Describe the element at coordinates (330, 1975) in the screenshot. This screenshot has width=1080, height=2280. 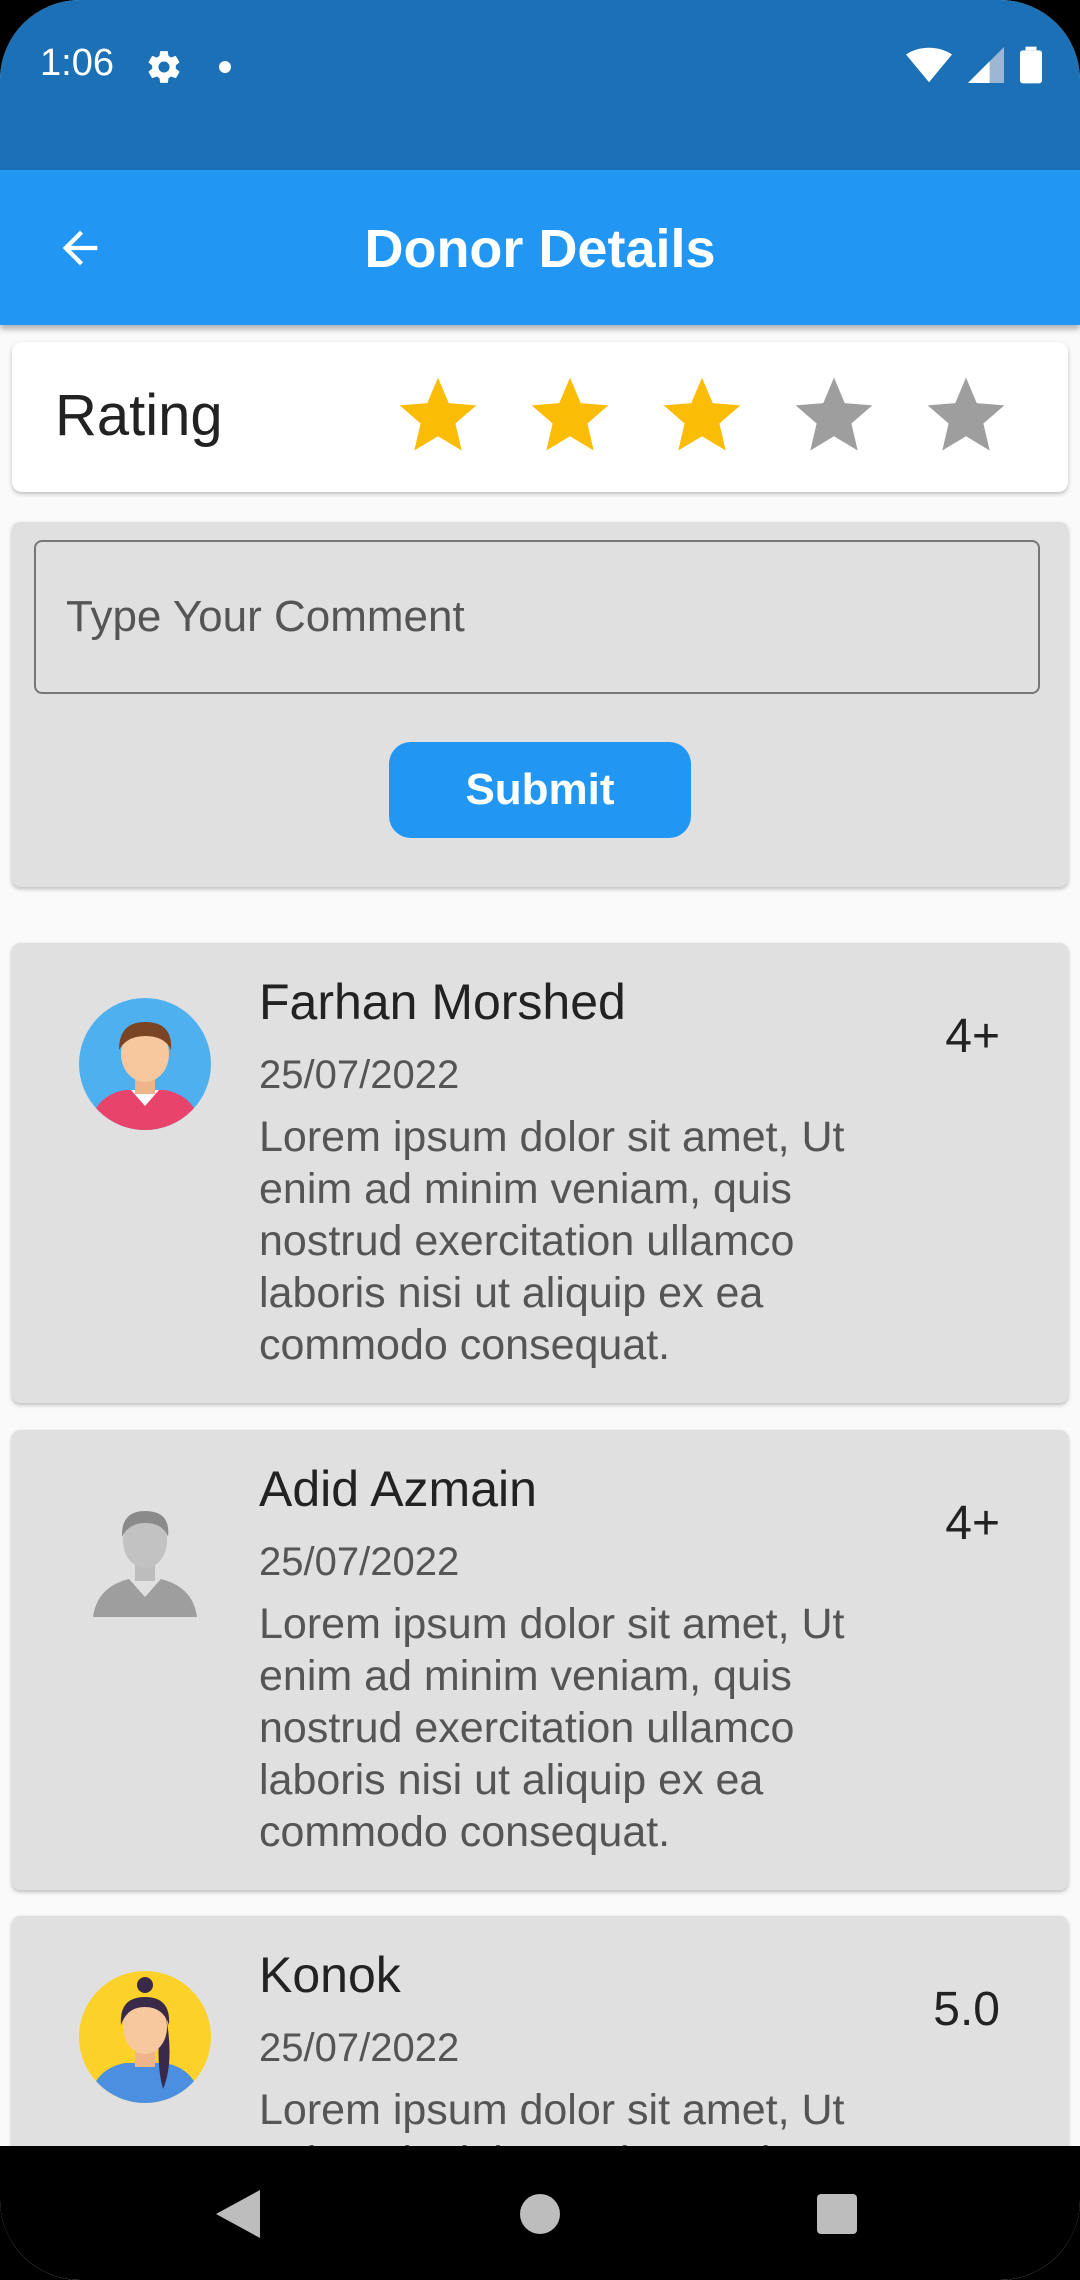
I see `reviewer-name: Konok` at that location.